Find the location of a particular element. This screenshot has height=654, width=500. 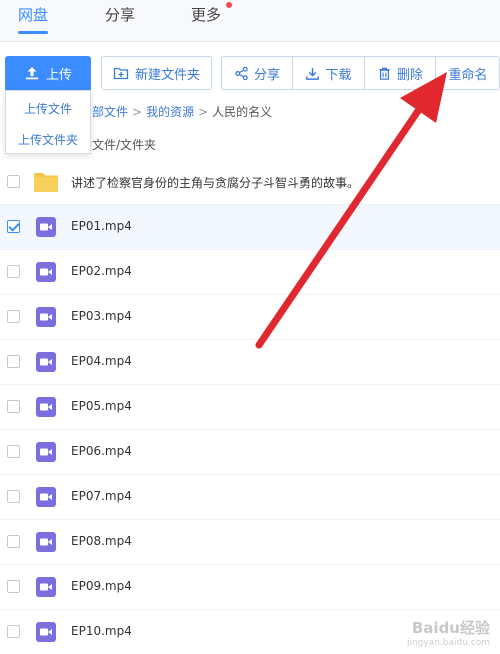

list-item: EP02.mp4 is located at coordinates (250, 272).